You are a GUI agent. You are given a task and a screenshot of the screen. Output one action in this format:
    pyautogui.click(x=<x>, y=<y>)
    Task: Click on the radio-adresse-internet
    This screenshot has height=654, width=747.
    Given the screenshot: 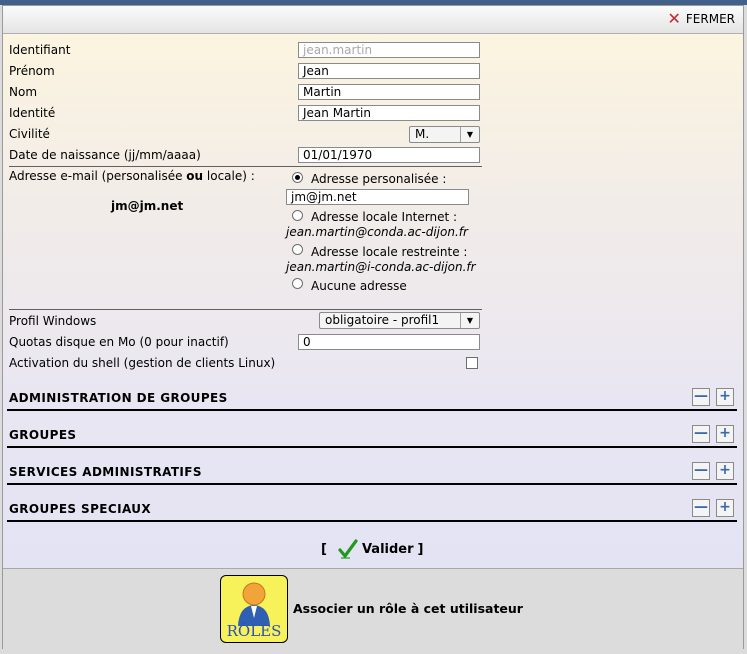 What is the action you would take?
    pyautogui.click(x=297, y=215)
    